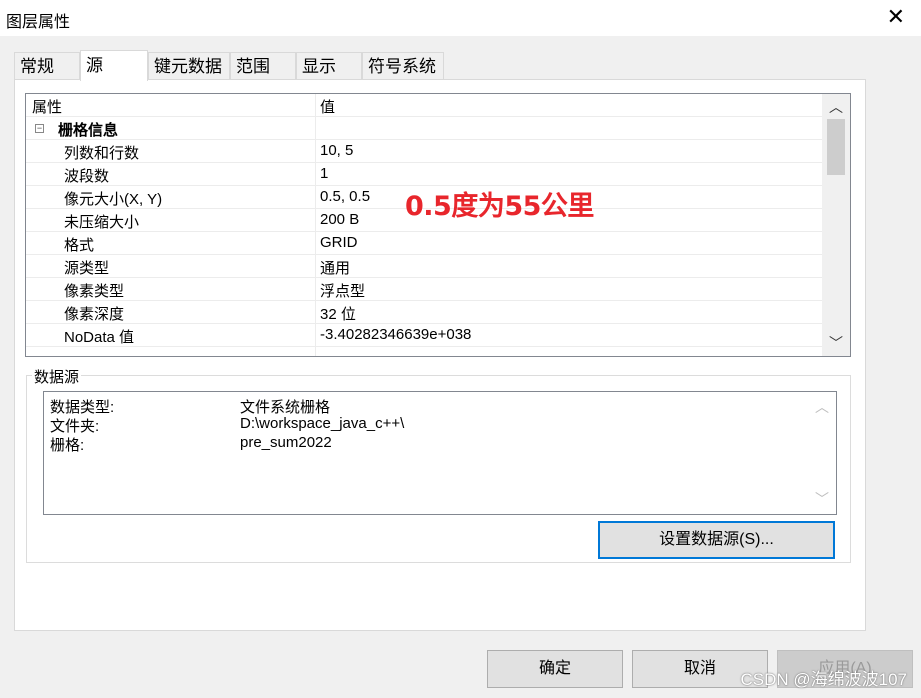  I want to click on row-value: GRID, so click(339, 242).